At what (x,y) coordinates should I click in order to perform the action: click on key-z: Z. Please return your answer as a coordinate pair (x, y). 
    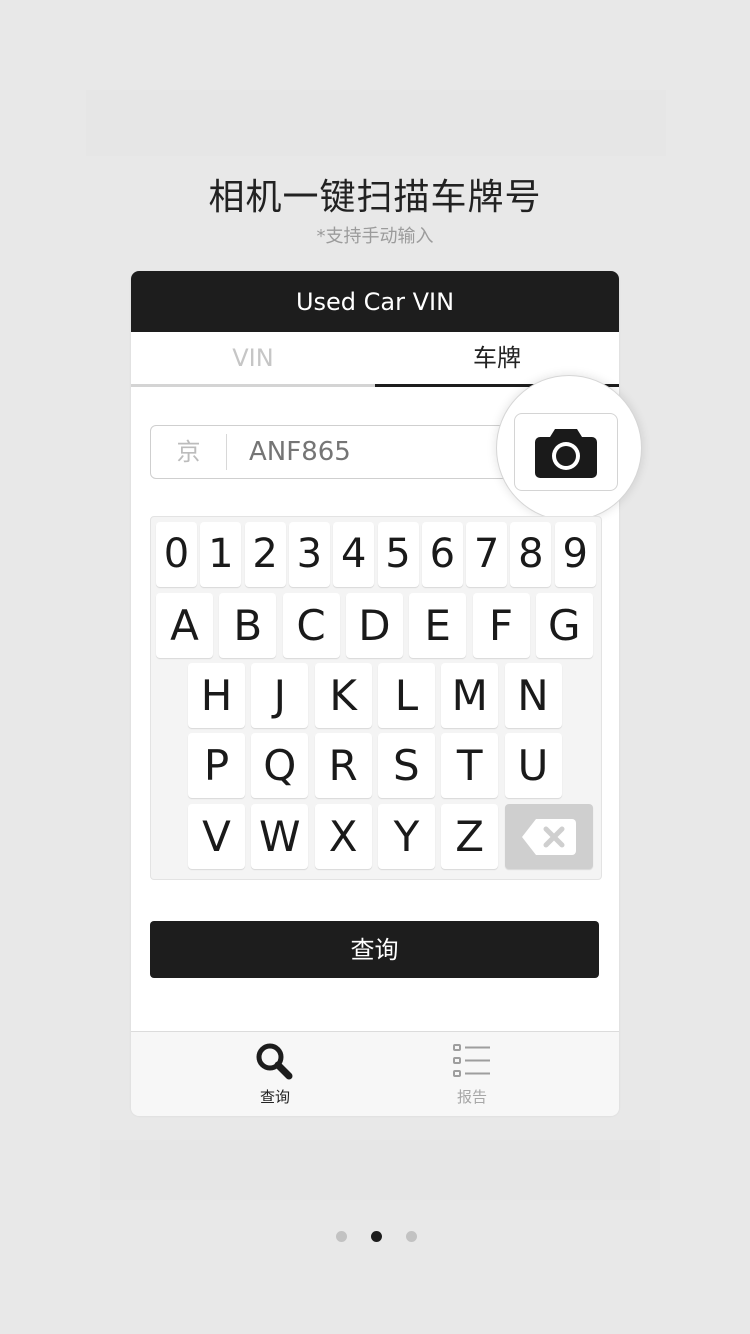
    Looking at the image, I should click on (470, 836).